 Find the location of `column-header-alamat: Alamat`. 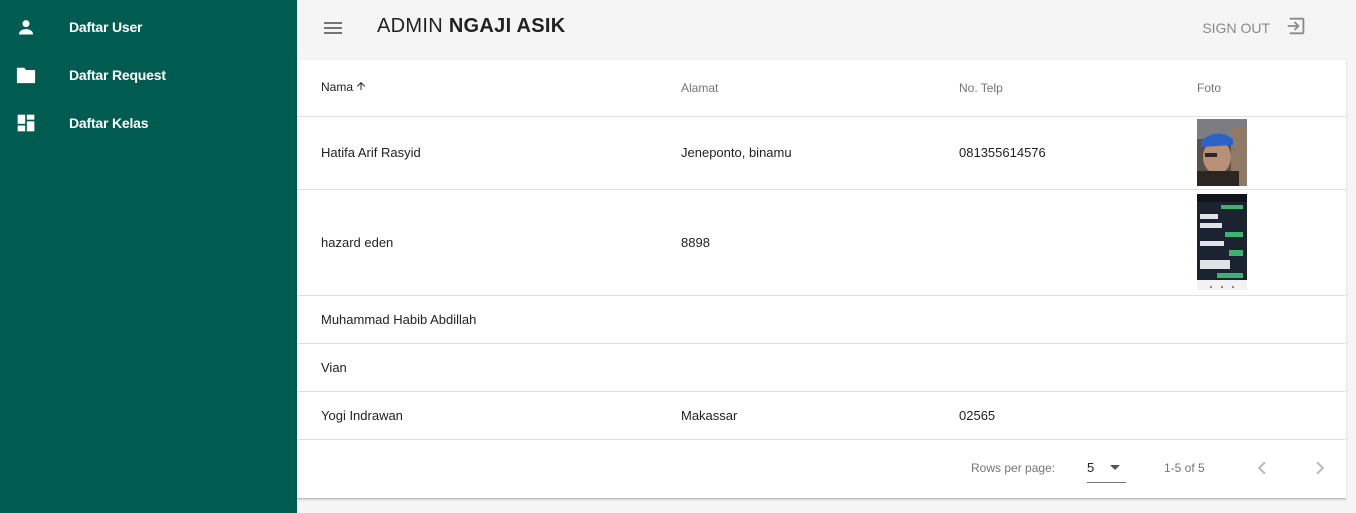

column-header-alamat: Alamat is located at coordinates (820, 88).